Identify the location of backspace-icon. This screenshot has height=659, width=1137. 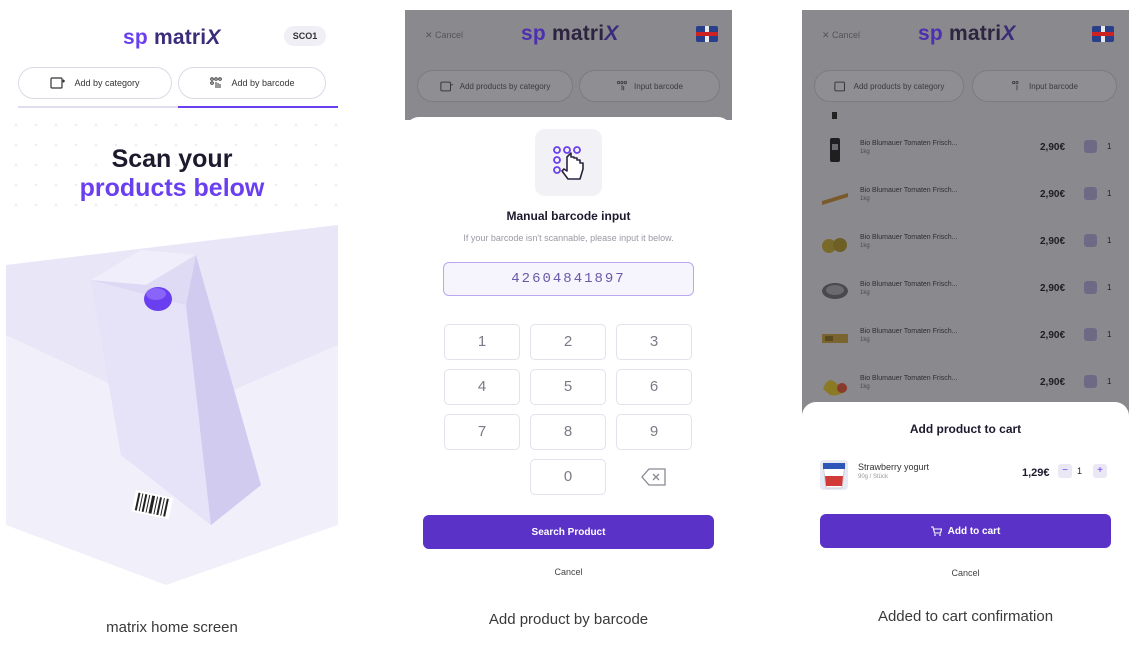
(653, 477).